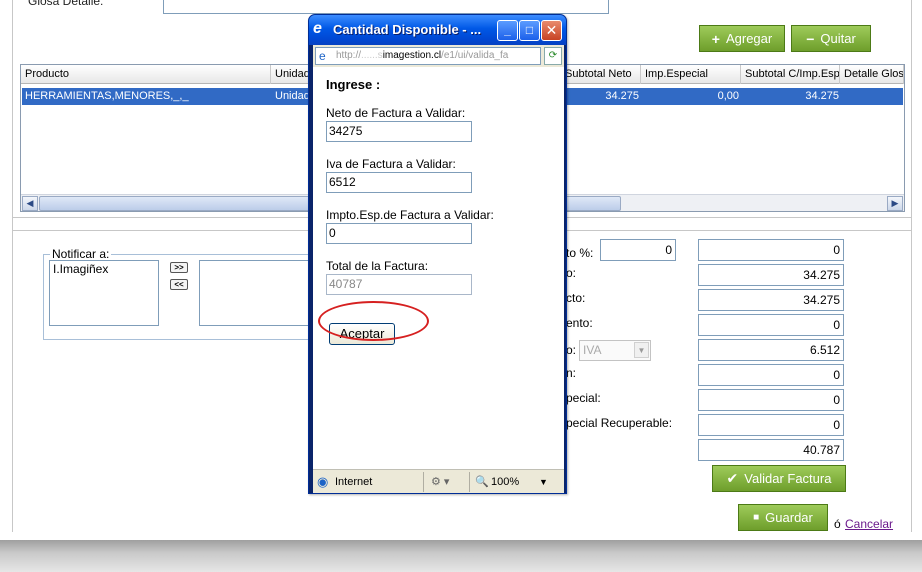  I want to click on url-hidden: ......s, so click(372, 55).